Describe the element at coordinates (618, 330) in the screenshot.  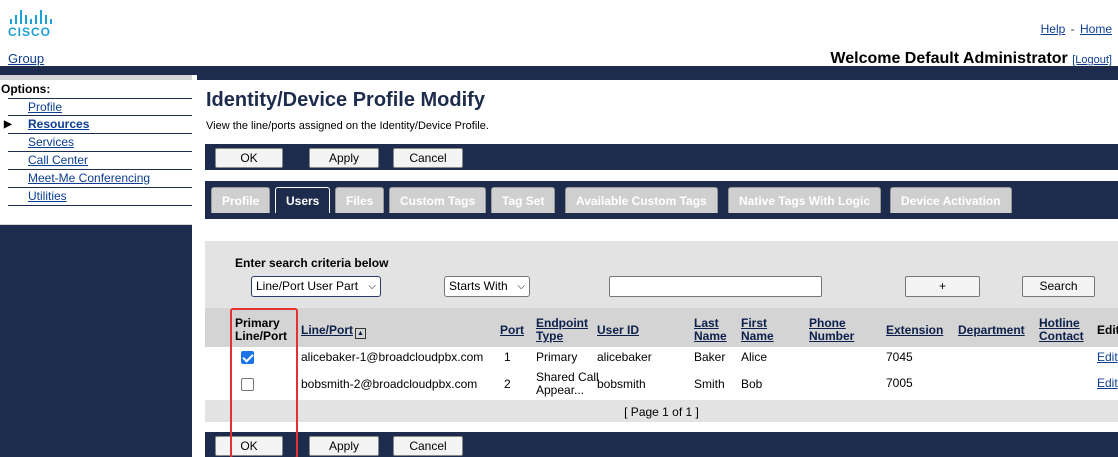
I see `column-header-user-id: User ID` at that location.